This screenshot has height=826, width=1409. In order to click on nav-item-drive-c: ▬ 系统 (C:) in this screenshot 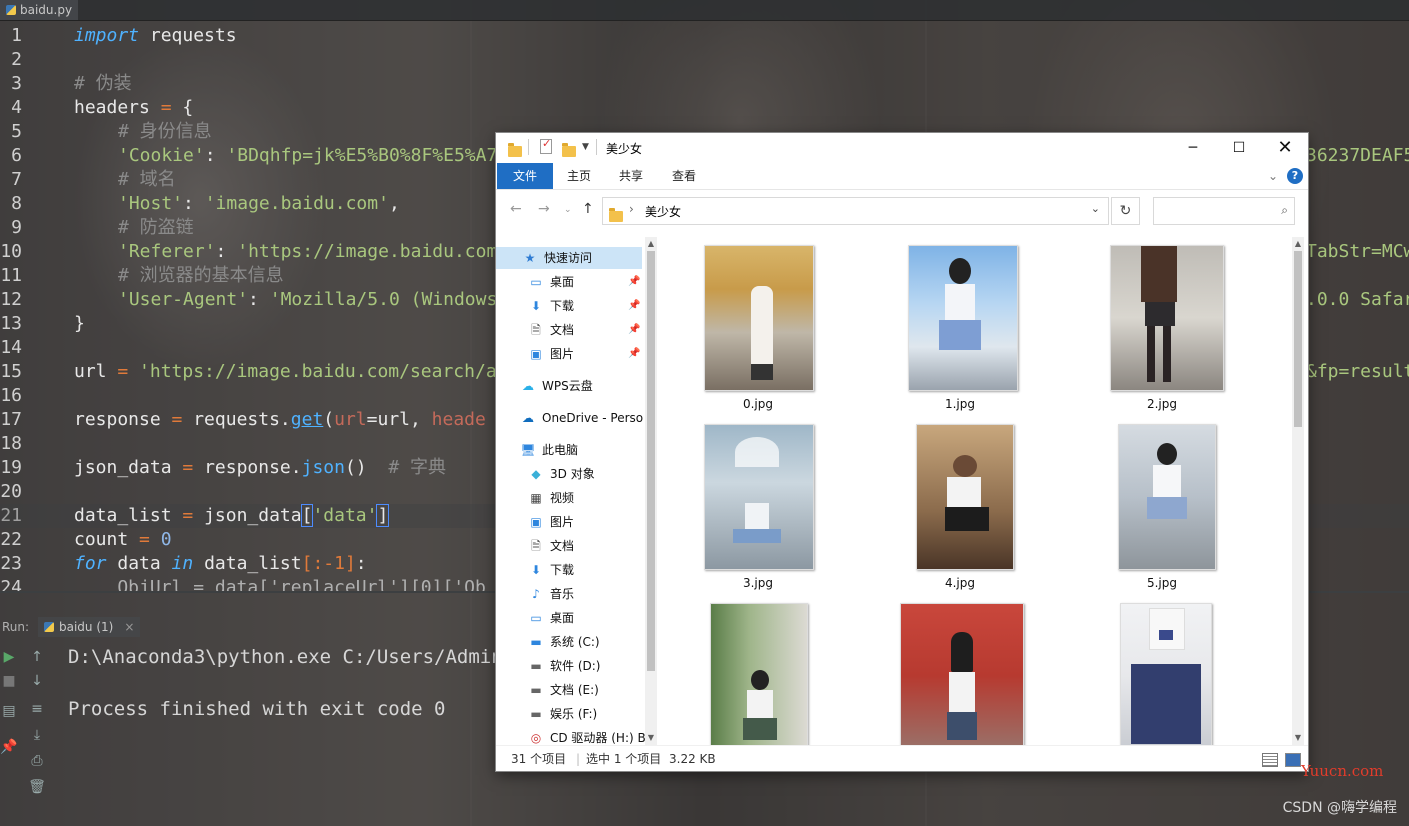, I will do `click(564, 642)`.